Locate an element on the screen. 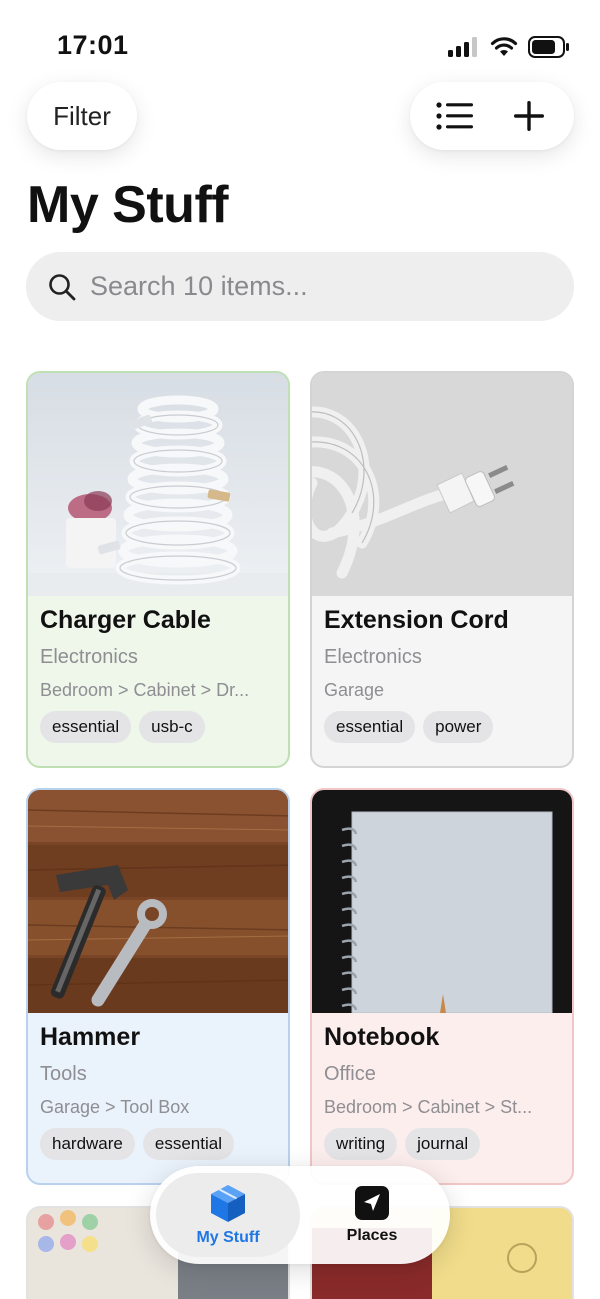  status-bar: 17:01 is located at coordinates (300, 45).